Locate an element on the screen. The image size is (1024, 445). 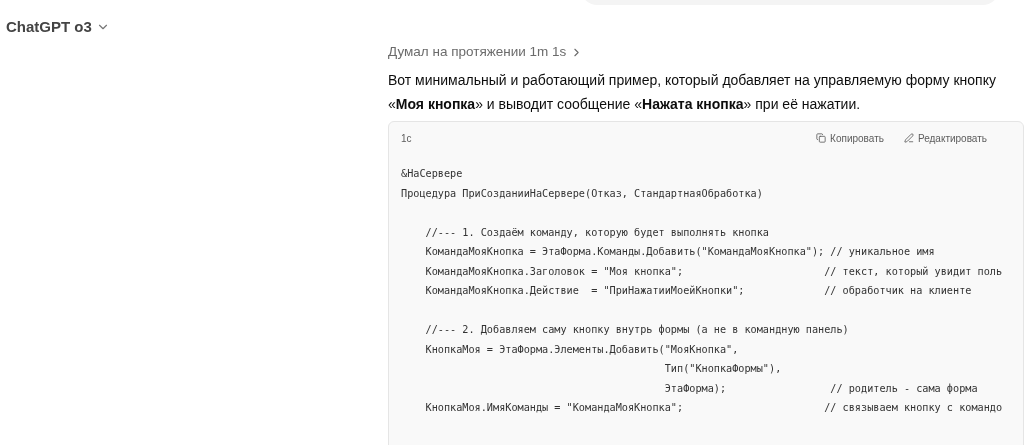
code-line: Процедура ПриСозданииНаСервере(Отказ, СтандартнаяОбработка) is located at coordinates (582, 193).